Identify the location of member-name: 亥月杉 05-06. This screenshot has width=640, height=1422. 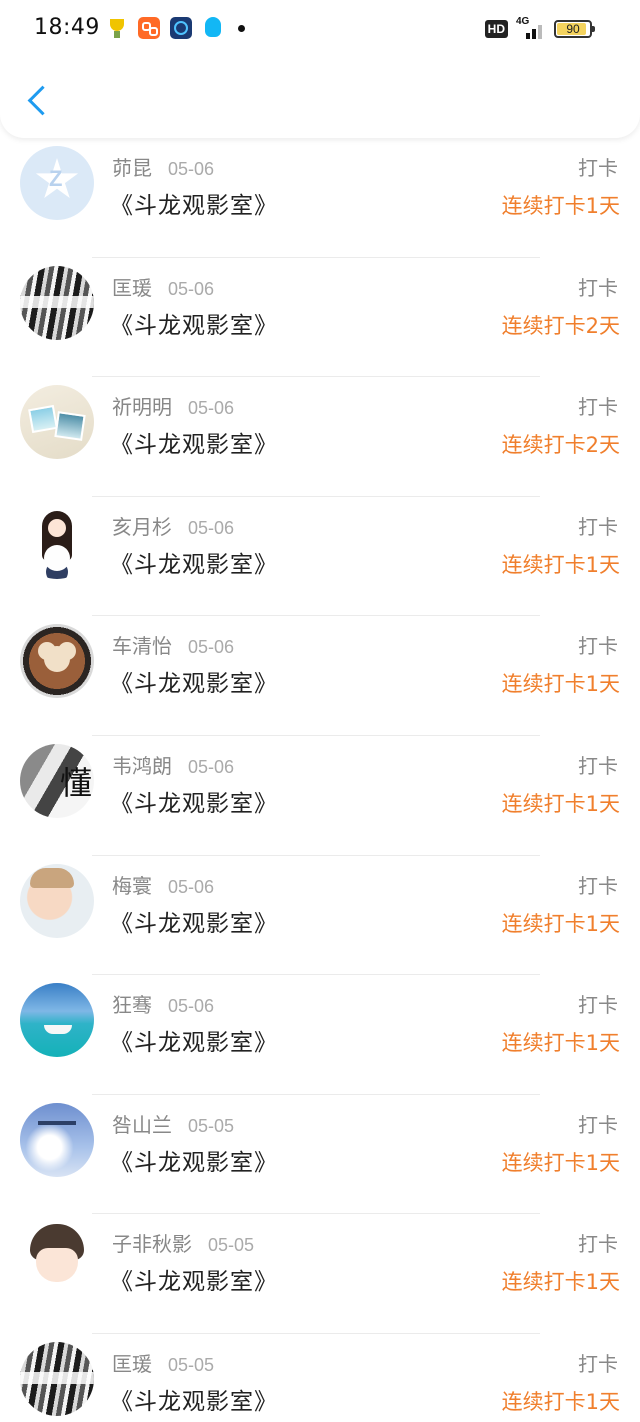
(173, 525).